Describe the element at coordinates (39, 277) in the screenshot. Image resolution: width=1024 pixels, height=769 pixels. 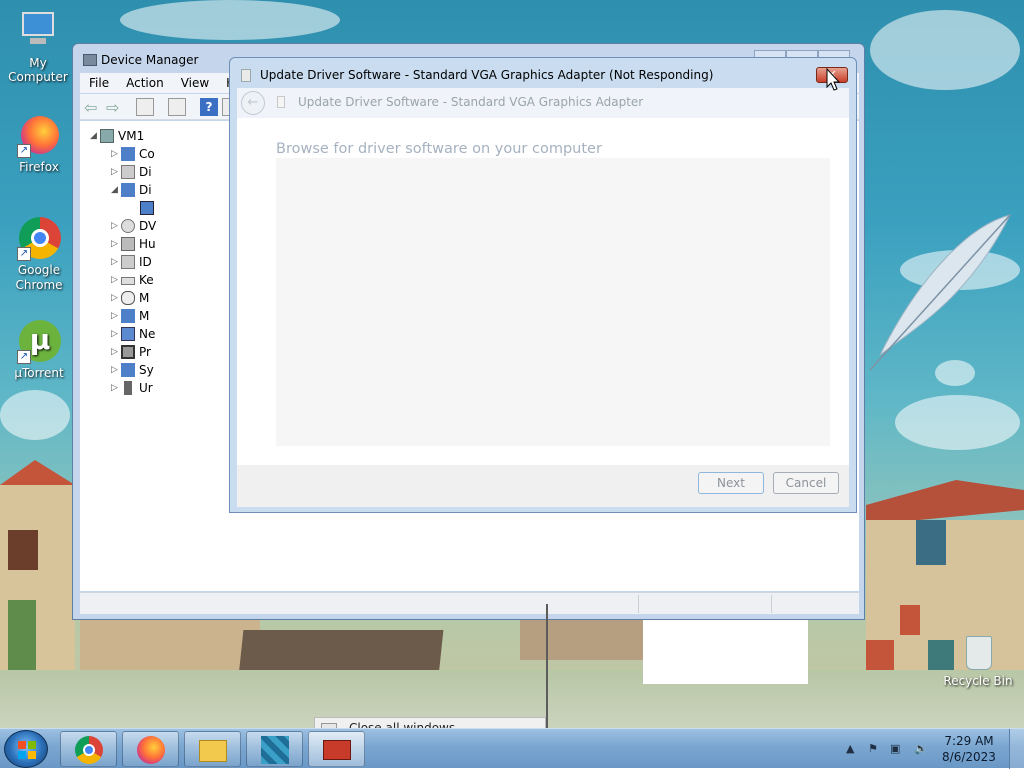
I see `desktop-icon-label: Google Chrome` at that location.